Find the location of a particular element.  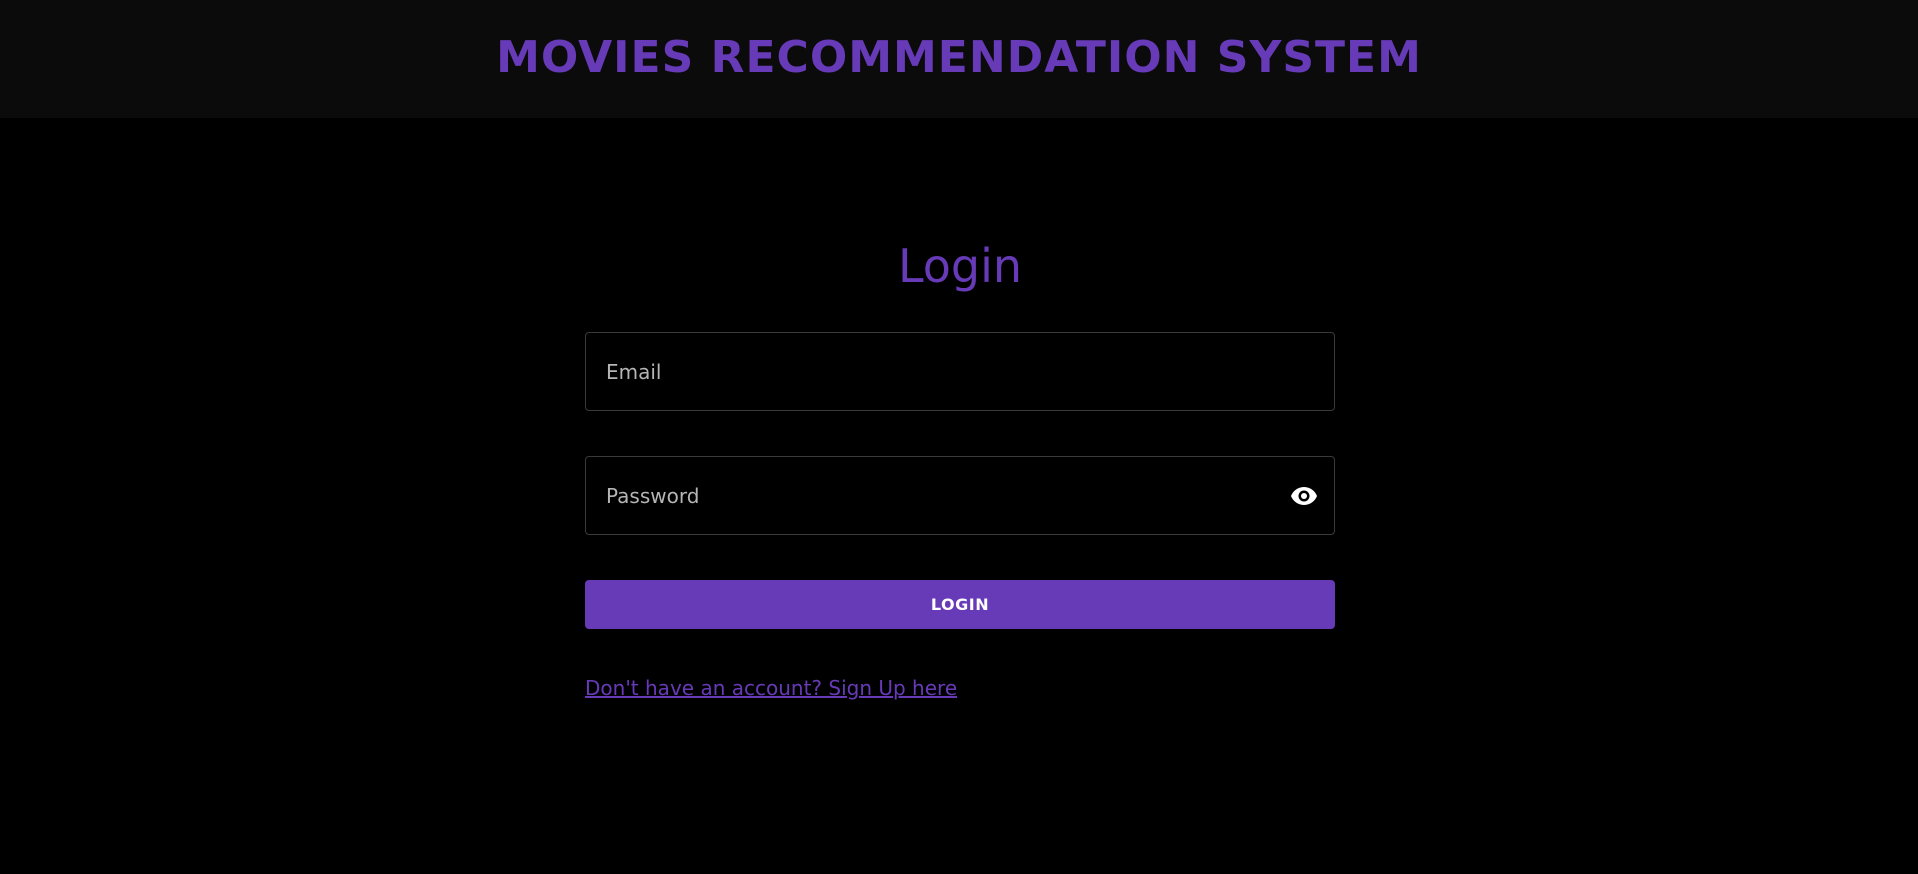

password-input is located at coordinates (960, 495).